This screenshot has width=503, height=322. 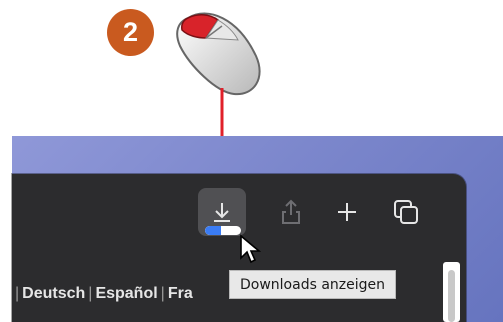 What do you see at coordinates (130, 32) in the screenshot?
I see `step-number-badge: 2` at bounding box center [130, 32].